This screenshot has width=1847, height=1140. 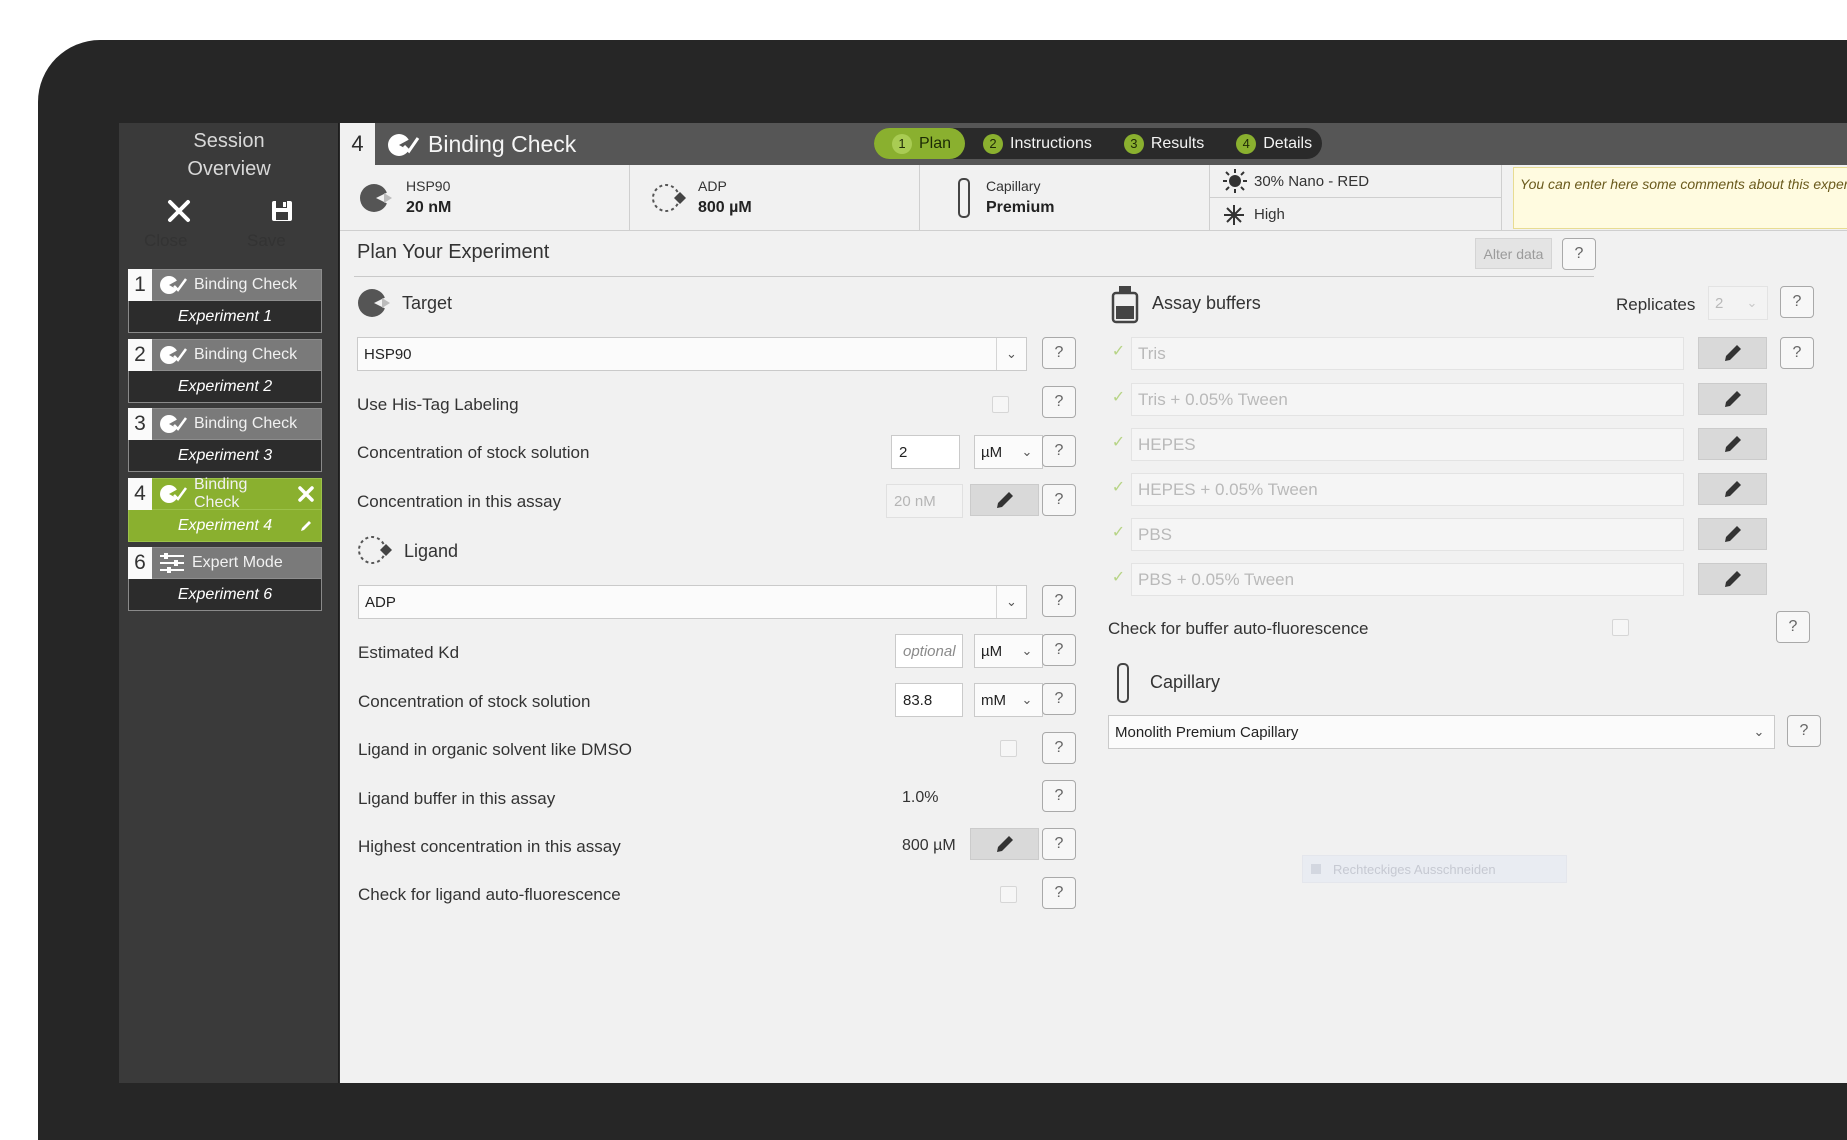 What do you see at coordinates (306, 526) in the screenshot?
I see `rename-pencil-icon` at bounding box center [306, 526].